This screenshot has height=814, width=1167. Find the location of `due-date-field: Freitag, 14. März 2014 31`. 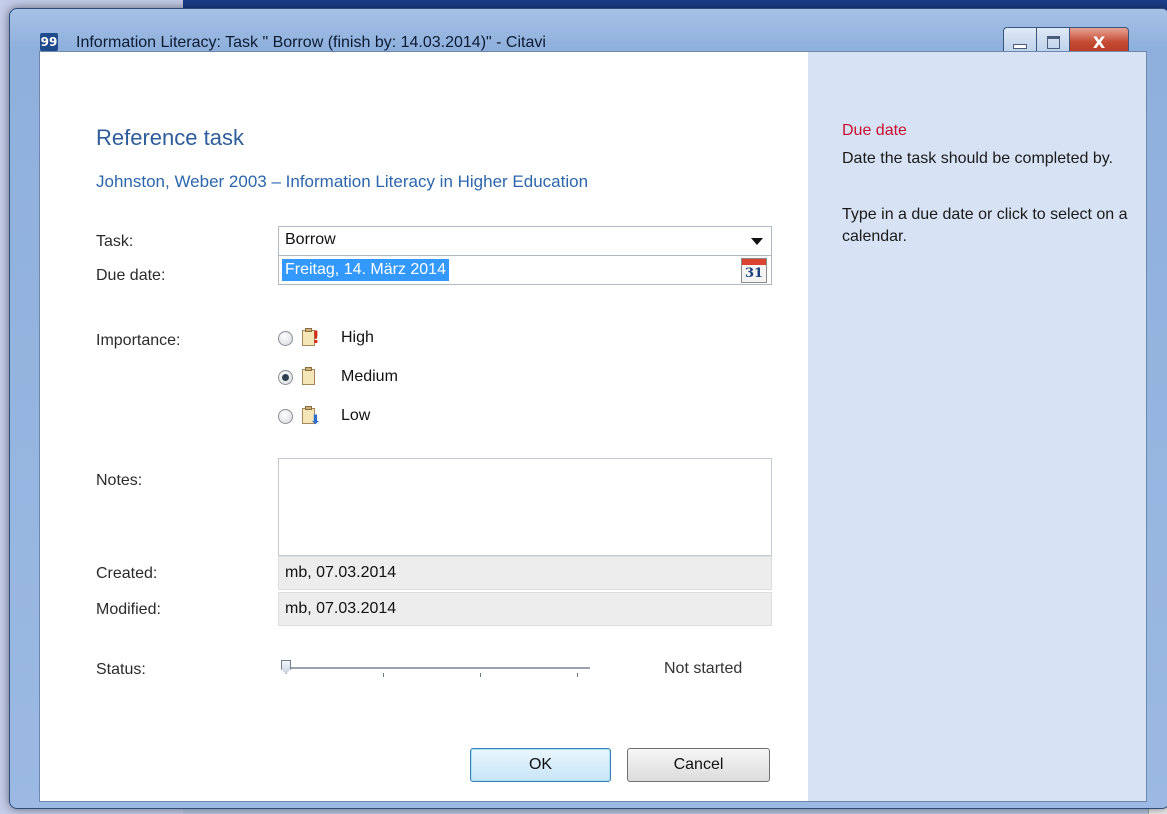

due-date-field: Freitag, 14. März 2014 31 is located at coordinates (525, 270).